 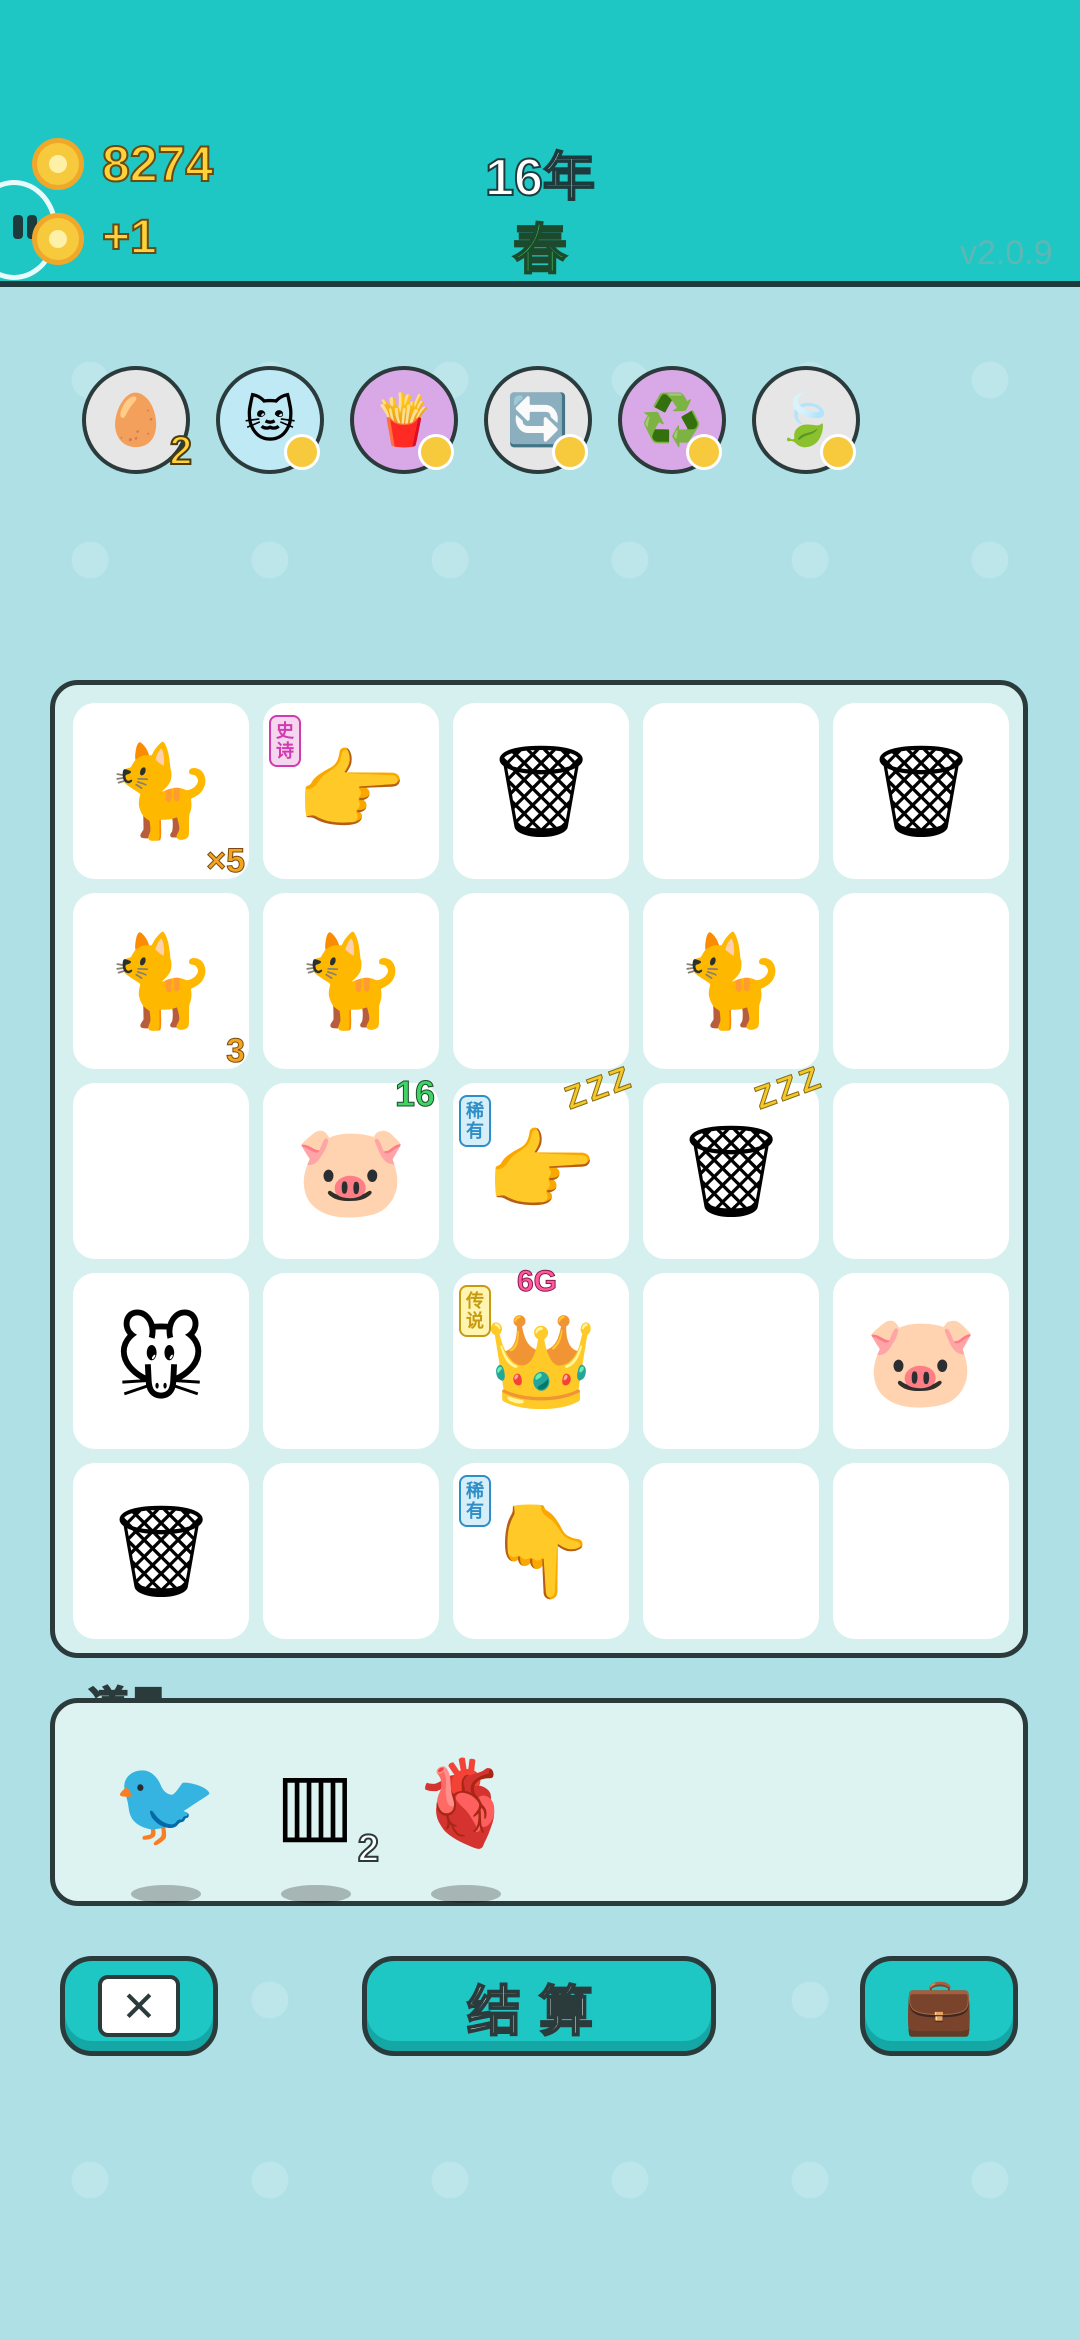 What do you see at coordinates (181, 451) in the screenshot?
I see `effect-count-badge: 2` at bounding box center [181, 451].